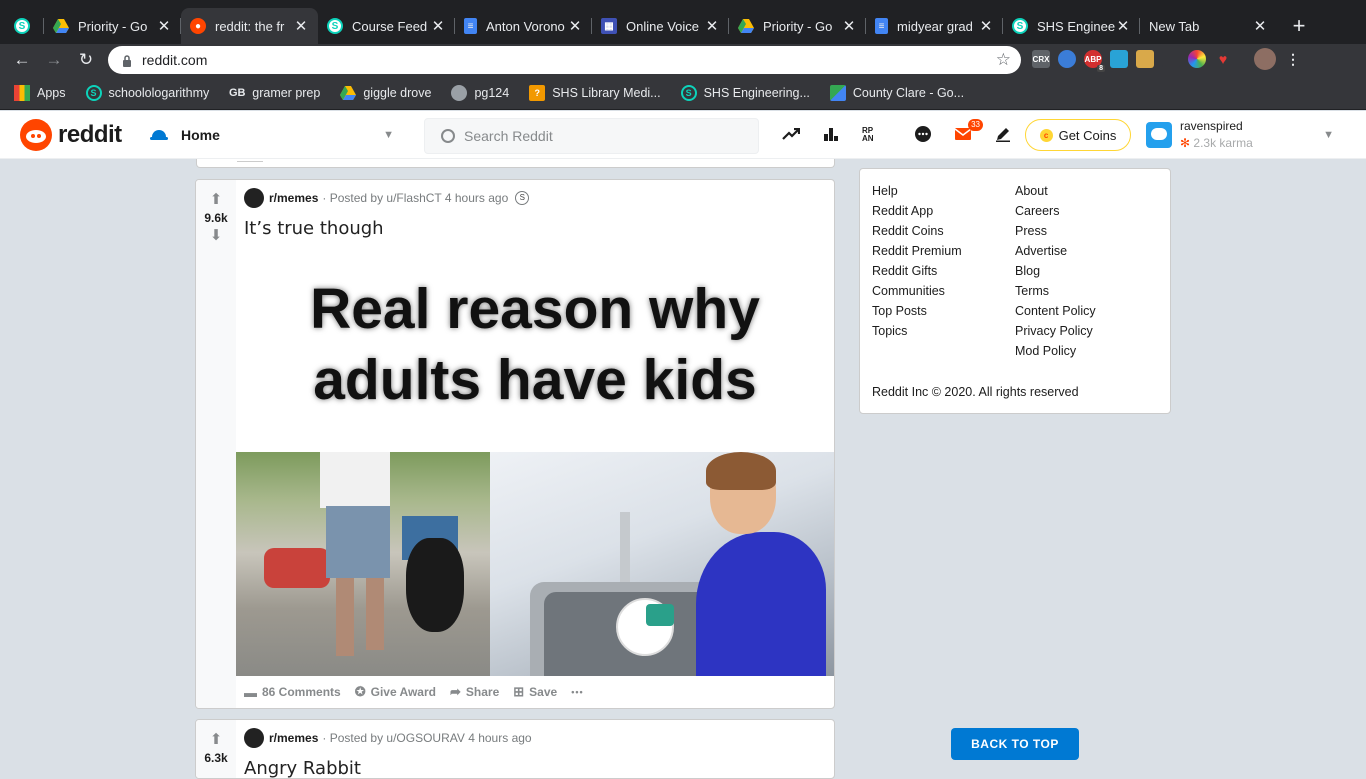 This screenshot has width=1366, height=779. I want to click on get-coins-button: c Get Coins, so click(1078, 135).